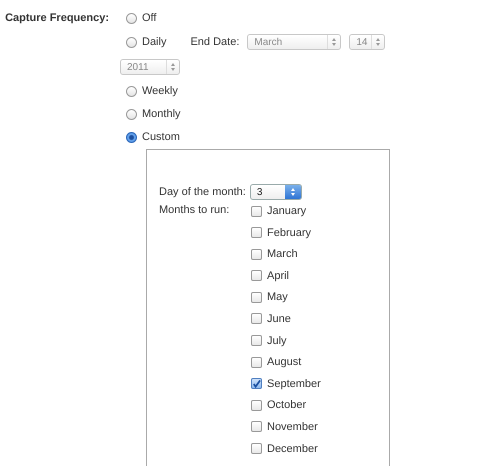 The width and height of the screenshot is (485, 466). What do you see at coordinates (161, 137) in the screenshot?
I see `option-label: Custom` at bounding box center [161, 137].